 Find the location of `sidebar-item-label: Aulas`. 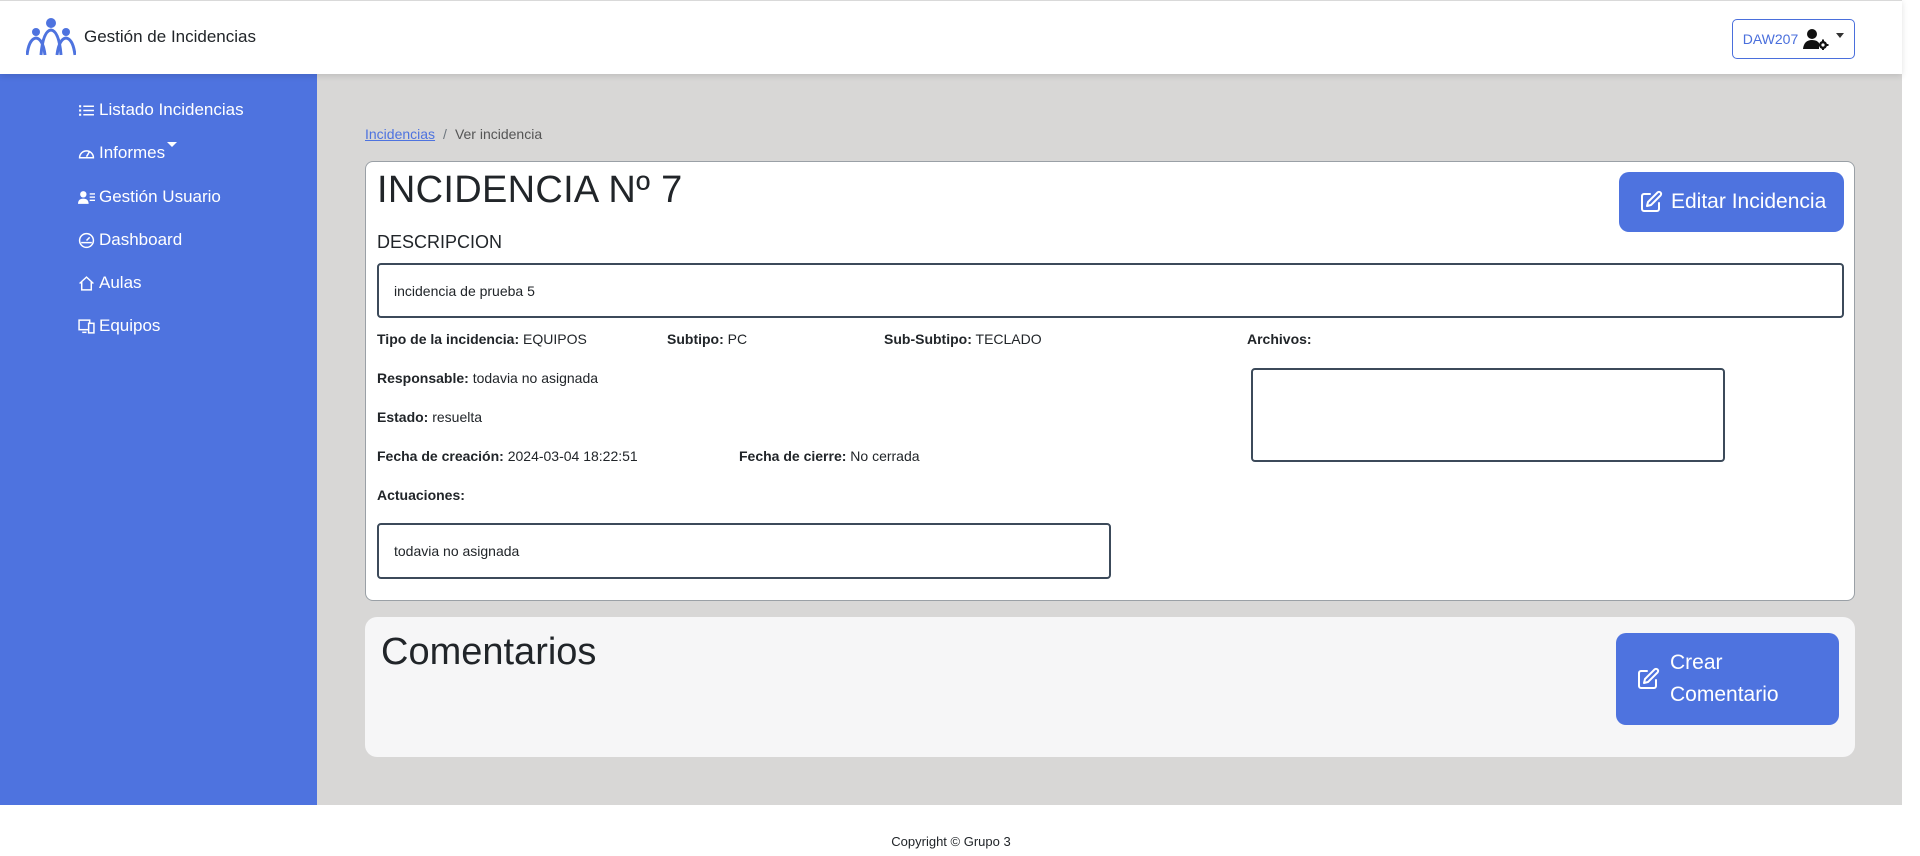

sidebar-item-label: Aulas is located at coordinates (120, 282).